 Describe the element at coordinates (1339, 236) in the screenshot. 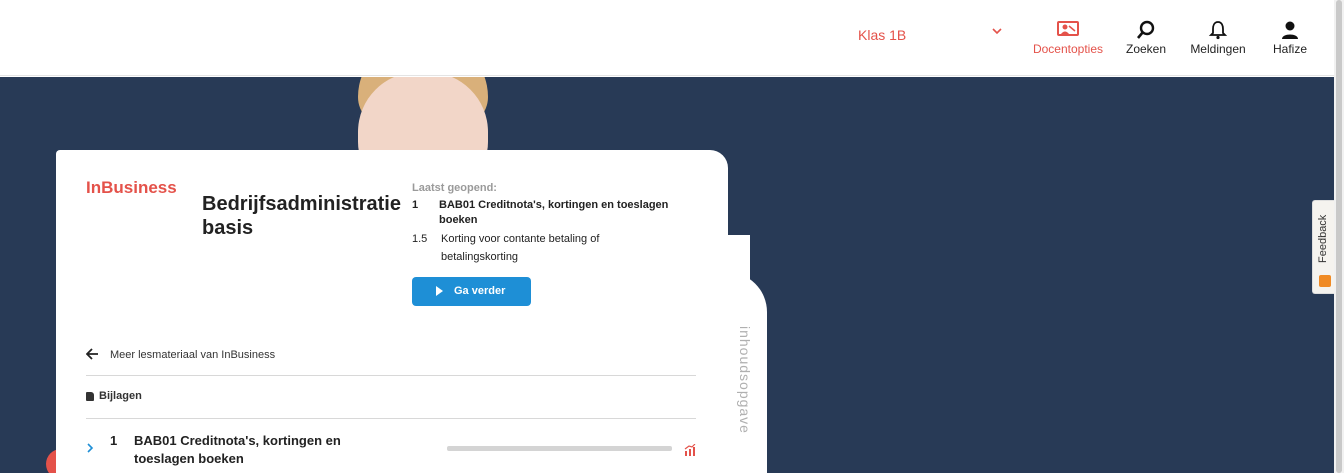

I see `page-scrollbar-thumb` at that location.